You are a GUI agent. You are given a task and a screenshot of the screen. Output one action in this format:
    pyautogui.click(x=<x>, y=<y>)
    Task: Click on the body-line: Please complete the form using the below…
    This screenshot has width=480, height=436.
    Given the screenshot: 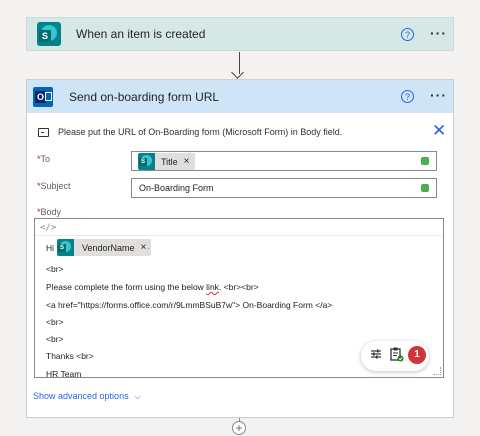 What is the action you would take?
    pyautogui.click(x=152, y=287)
    